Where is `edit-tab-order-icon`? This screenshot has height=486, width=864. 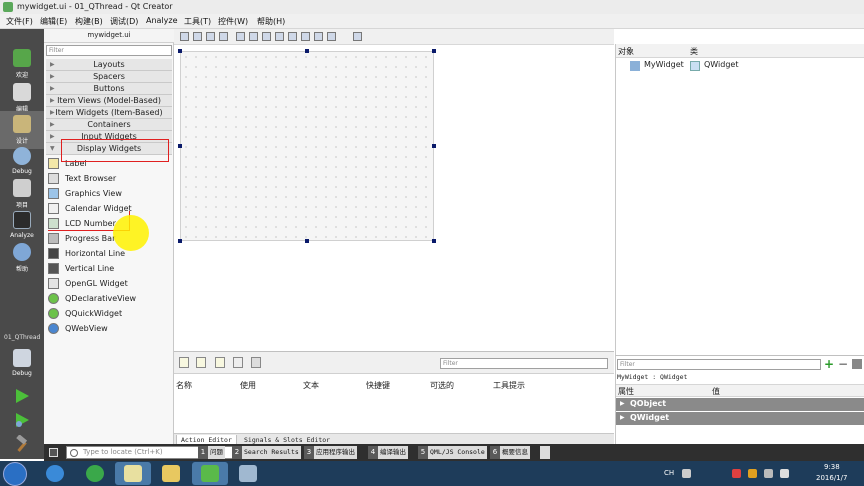
edit-tab-order-icon is located at coordinates (223, 36).